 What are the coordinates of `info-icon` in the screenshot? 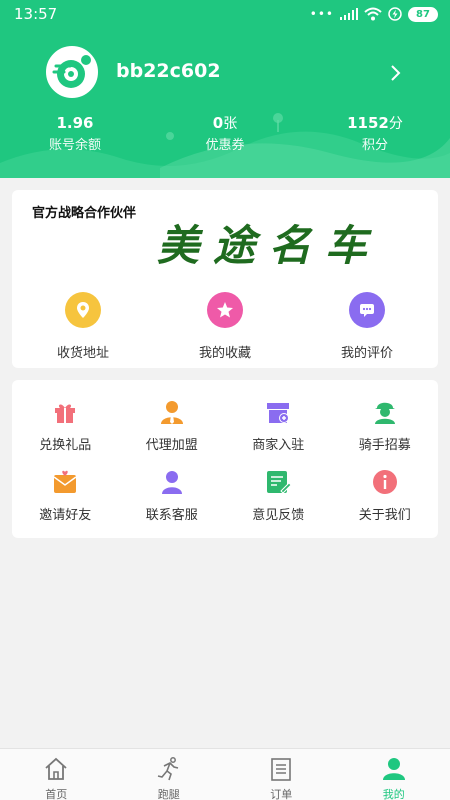 It's located at (385, 482).